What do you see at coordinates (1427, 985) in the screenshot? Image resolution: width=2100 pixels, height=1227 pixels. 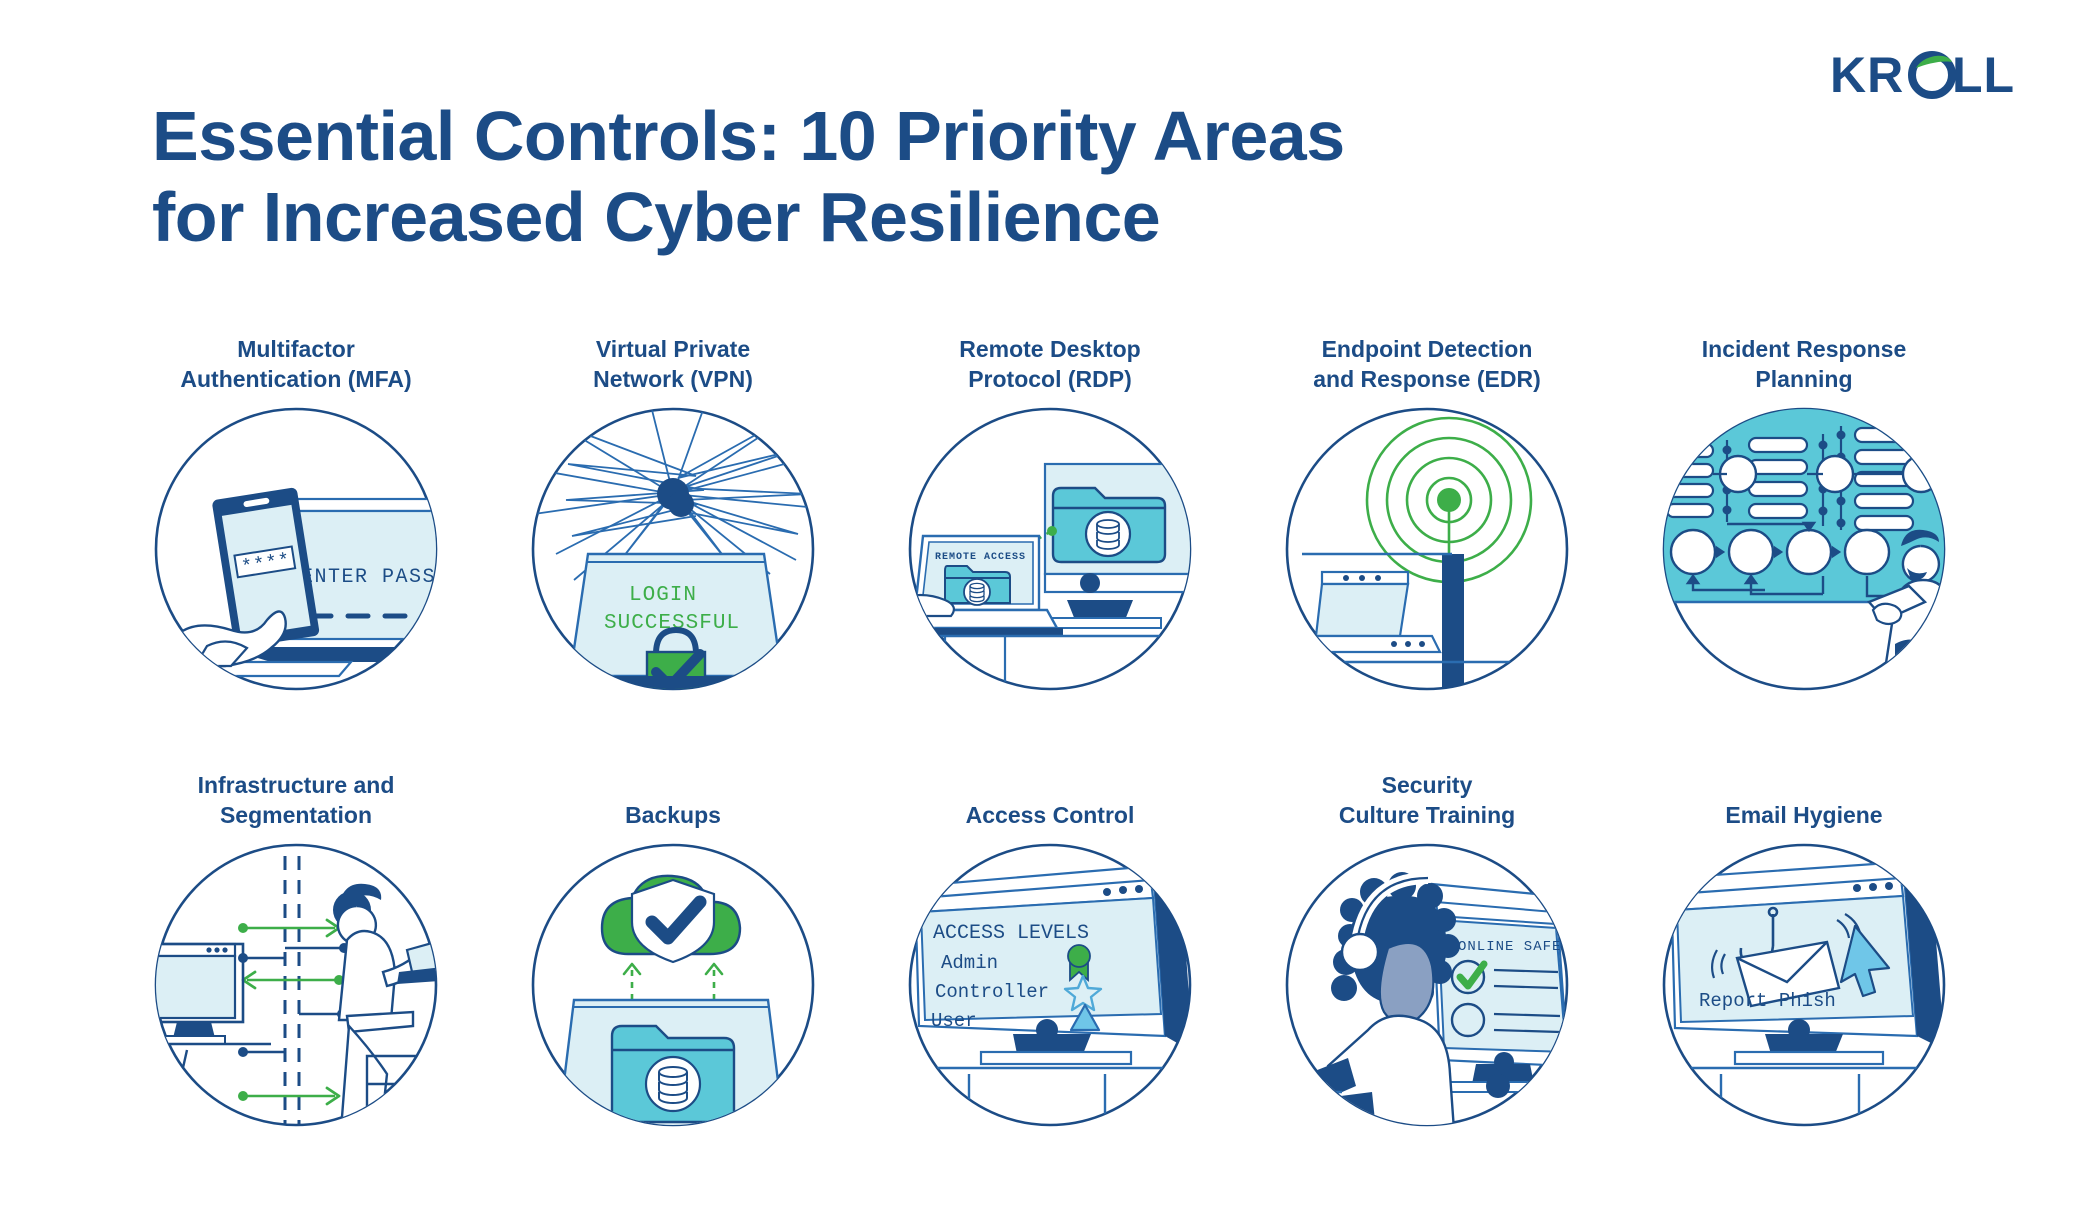 I see `illustration-security-culture-training: ONLINE SAFETY` at bounding box center [1427, 985].